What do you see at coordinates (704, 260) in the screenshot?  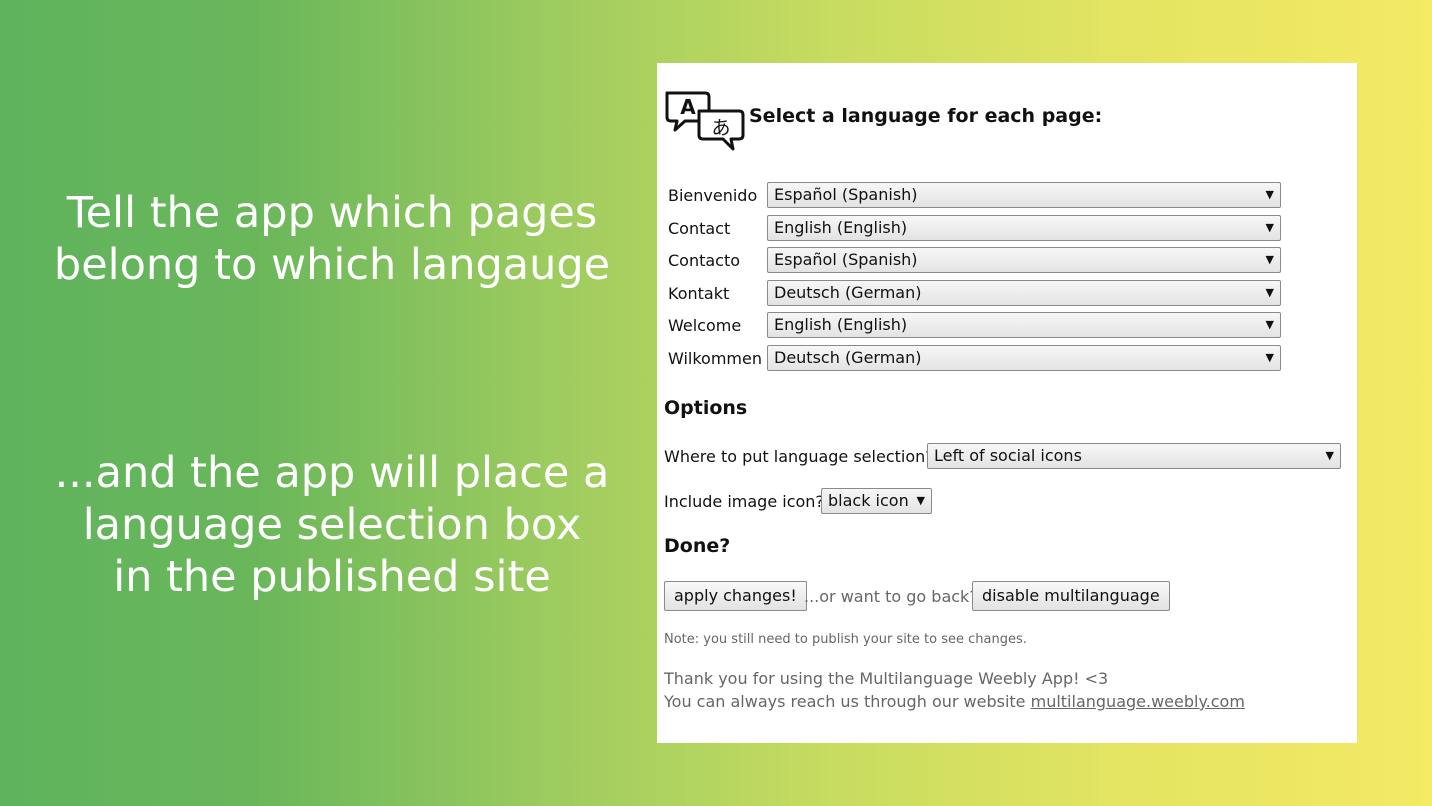 I see `page-name-label: Contacto` at bounding box center [704, 260].